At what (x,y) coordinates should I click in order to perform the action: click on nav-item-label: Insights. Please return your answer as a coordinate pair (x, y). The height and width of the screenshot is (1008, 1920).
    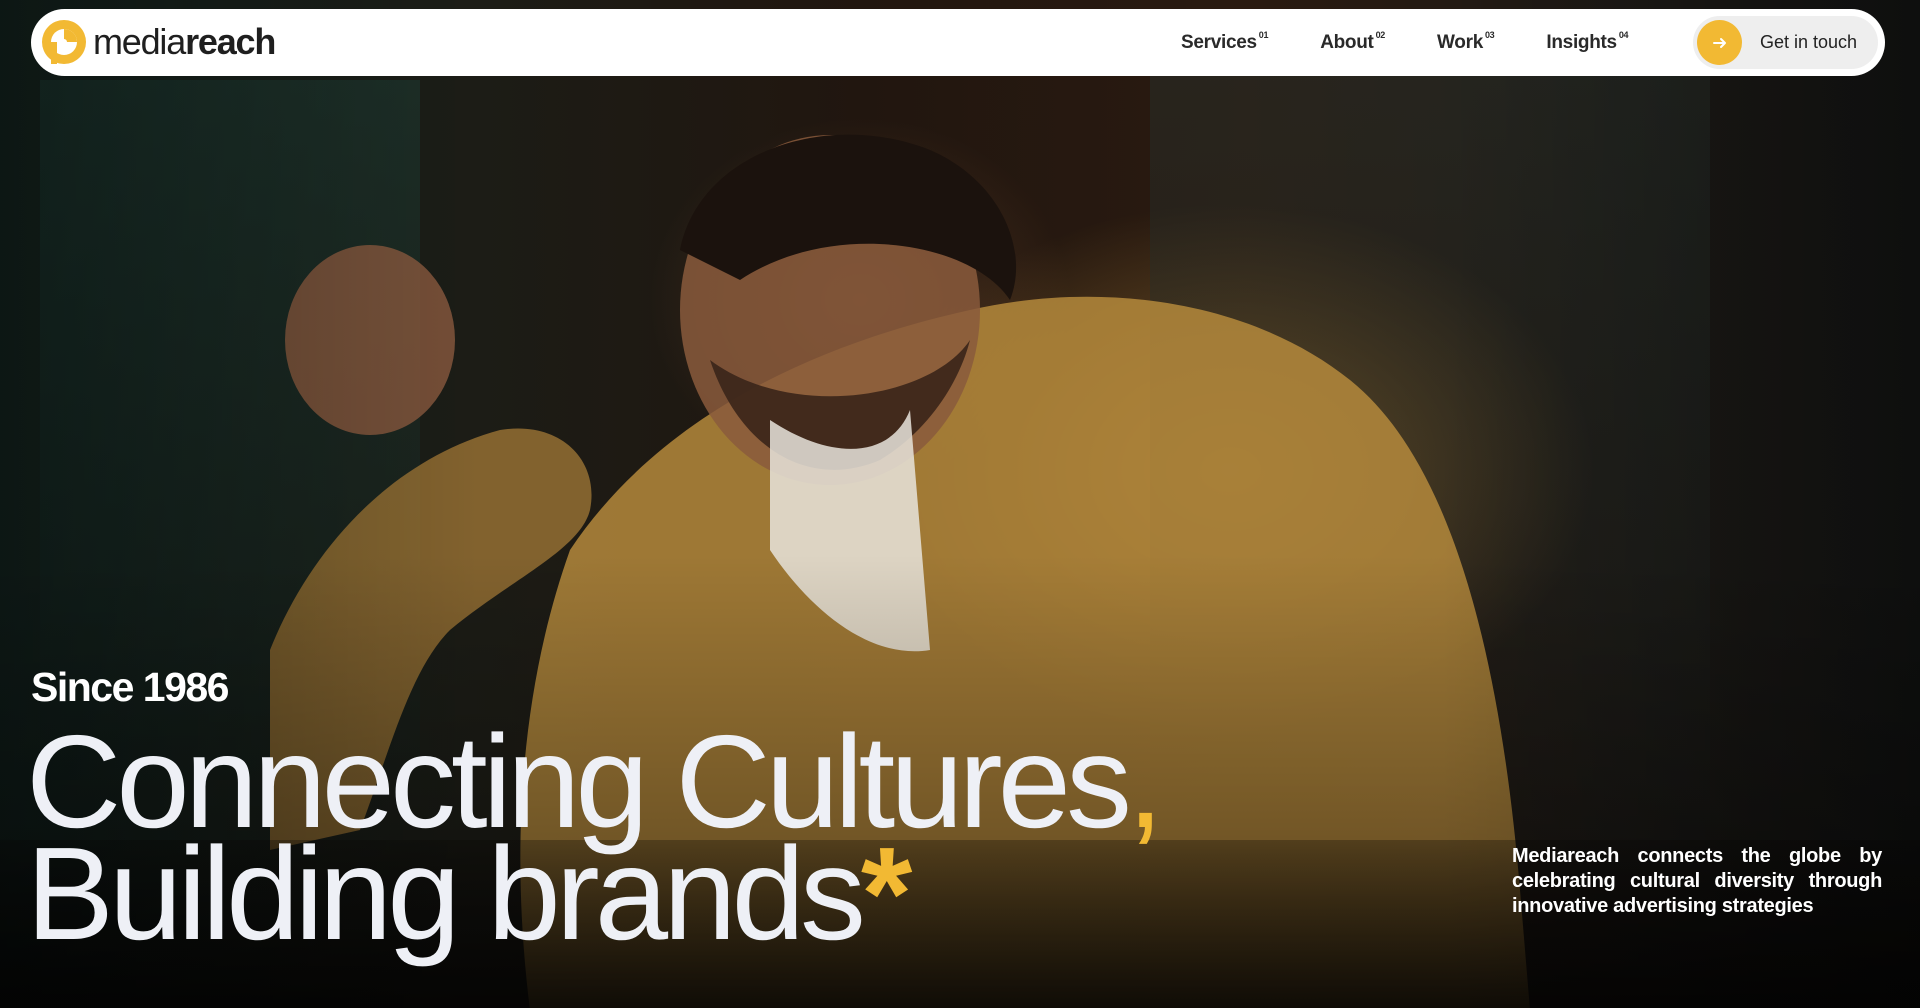
    Looking at the image, I should click on (1581, 42).